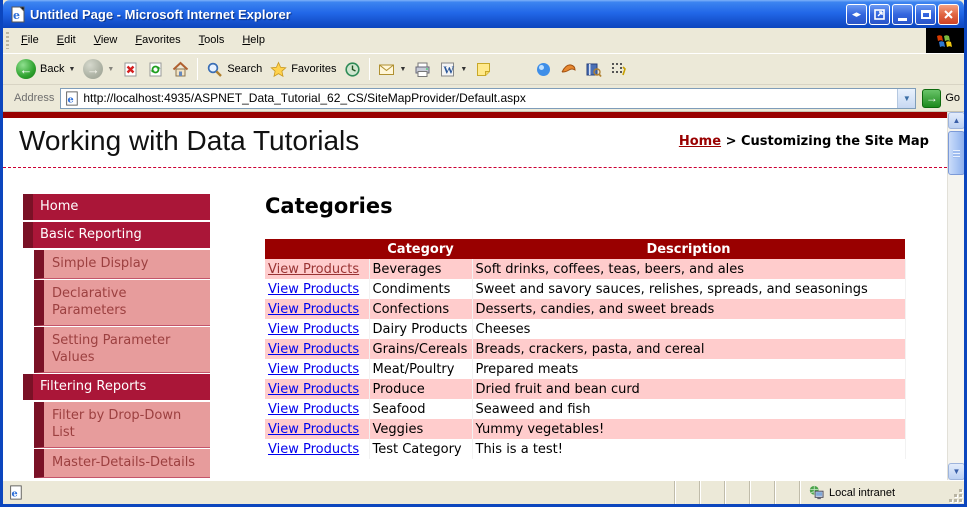 This screenshot has width=967, height=507. Describe the element at coordinates (463, 69) in the screenshot. I see `edit-dropdown-icon: ▼` at that location.